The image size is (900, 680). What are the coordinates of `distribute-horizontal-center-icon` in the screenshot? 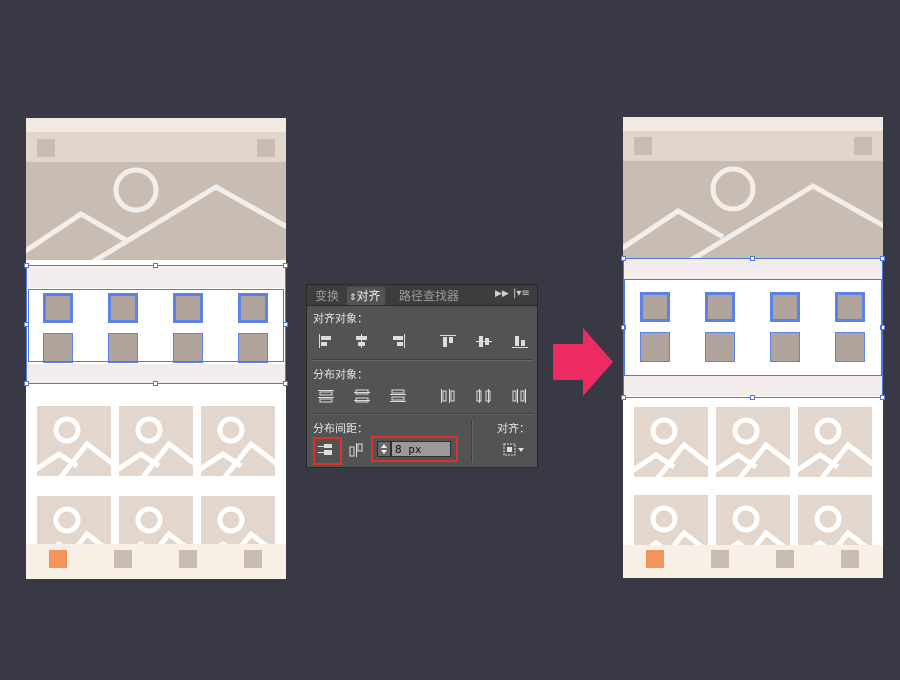 It's located at (484, 396).